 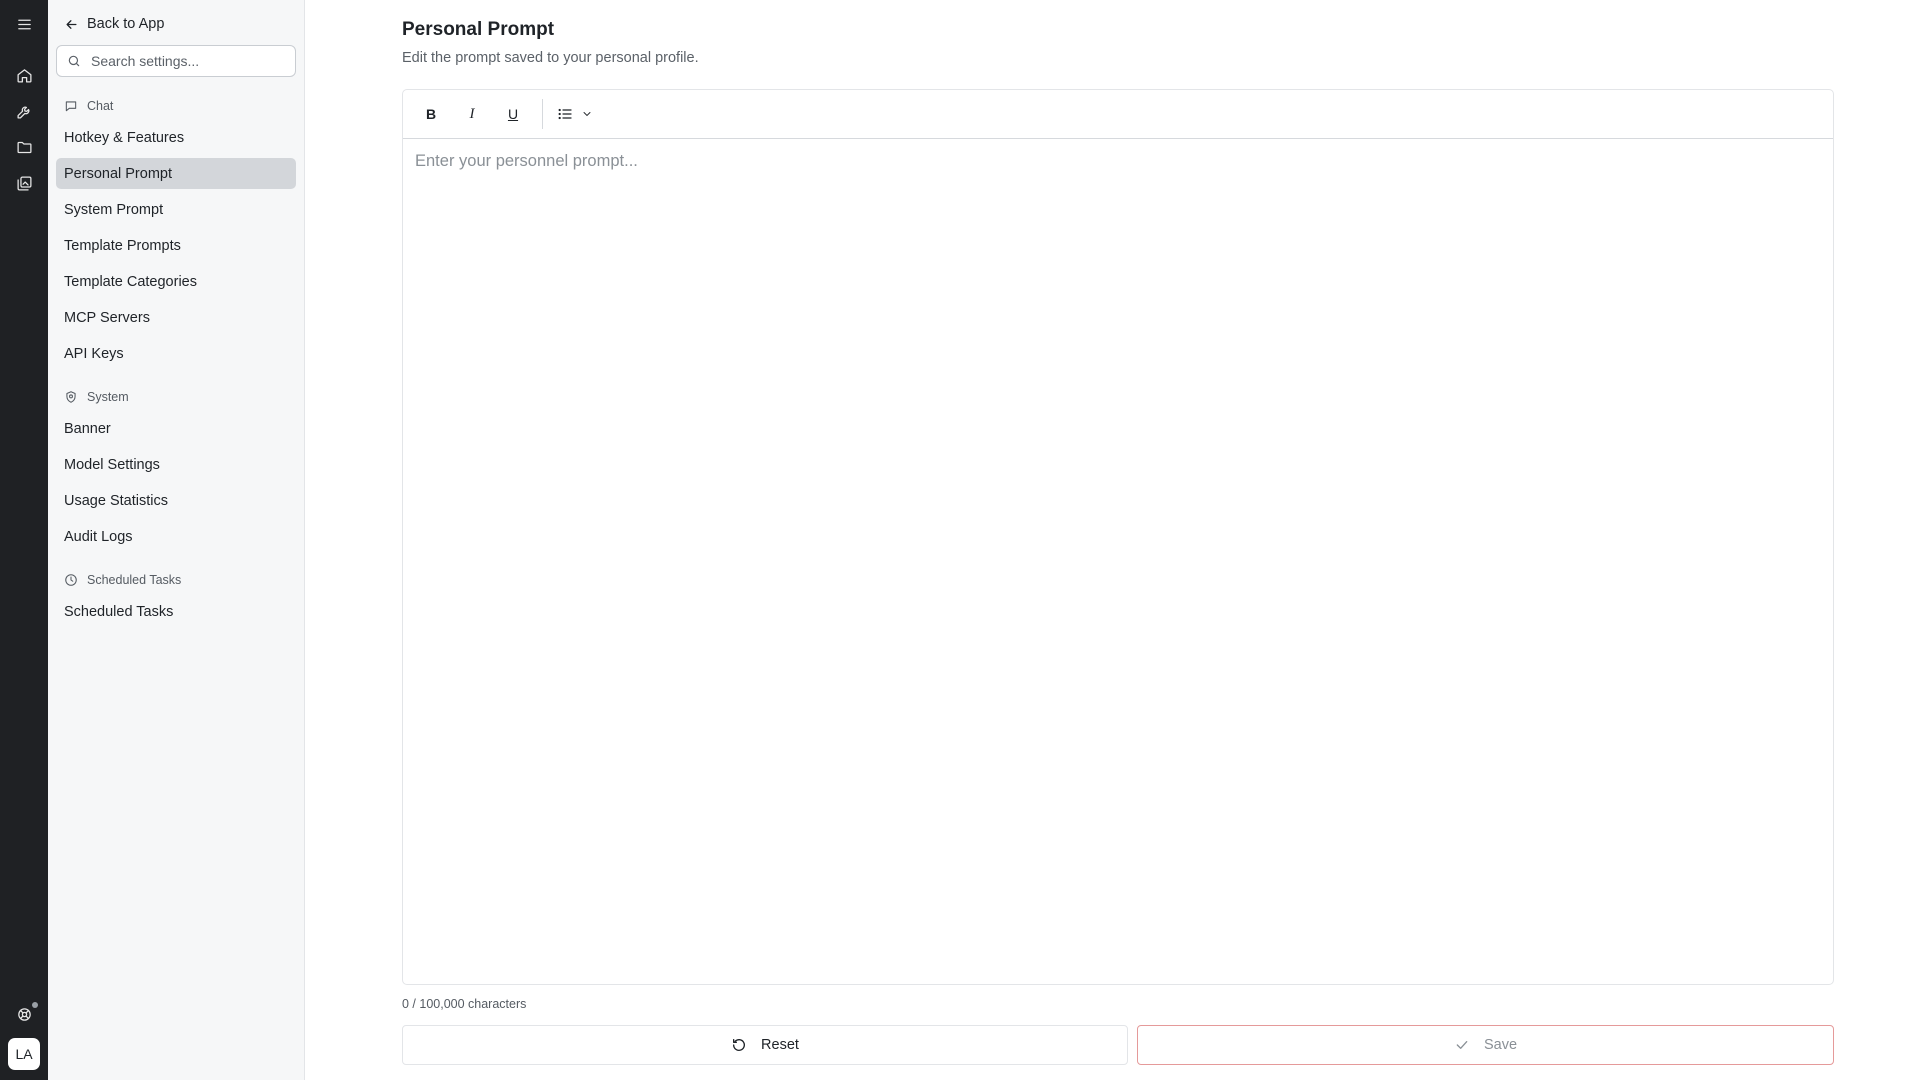 What do you see at coordinates (1500, 1045) in the screenshot?
I see `save-label: Save` at bounding box center [1500, 1045].